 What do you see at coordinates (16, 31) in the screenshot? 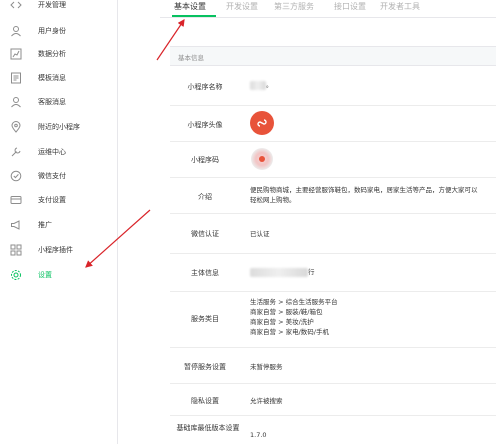
I see `user-icon` at bounding box center [16, 31].